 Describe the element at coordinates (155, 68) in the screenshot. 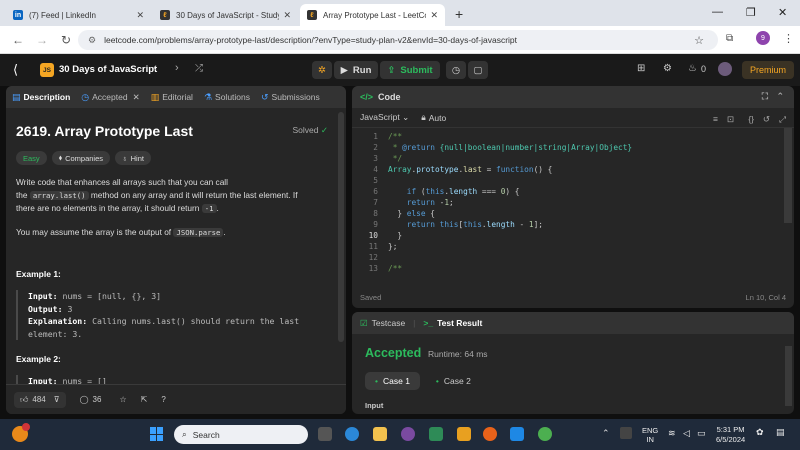

I see `prev-problem-icon: ‹` at that location.